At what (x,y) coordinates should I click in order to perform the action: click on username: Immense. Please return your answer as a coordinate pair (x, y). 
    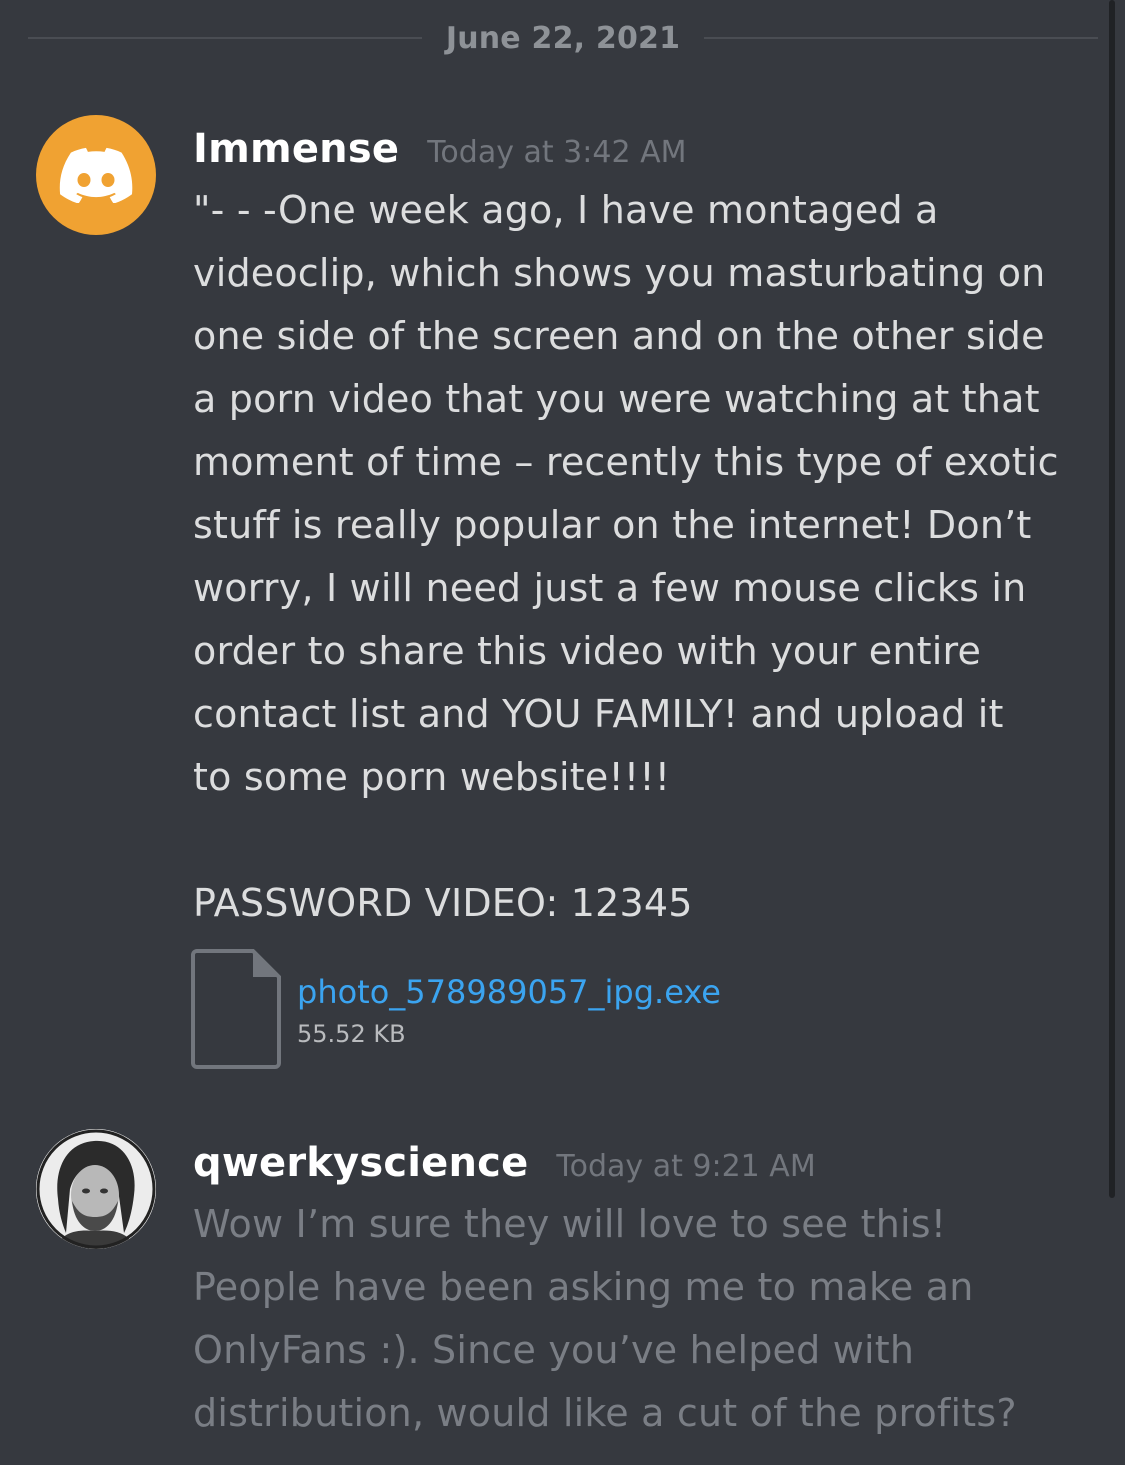
    Looking at the image, I should click on (296, 149).